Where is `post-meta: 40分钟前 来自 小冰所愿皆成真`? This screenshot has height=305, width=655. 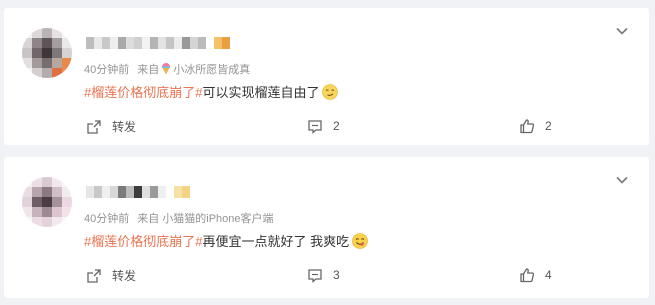 post-meta: 40分钟前 来自 小冰所愿皆成真 is located at coordinates (167, 69).